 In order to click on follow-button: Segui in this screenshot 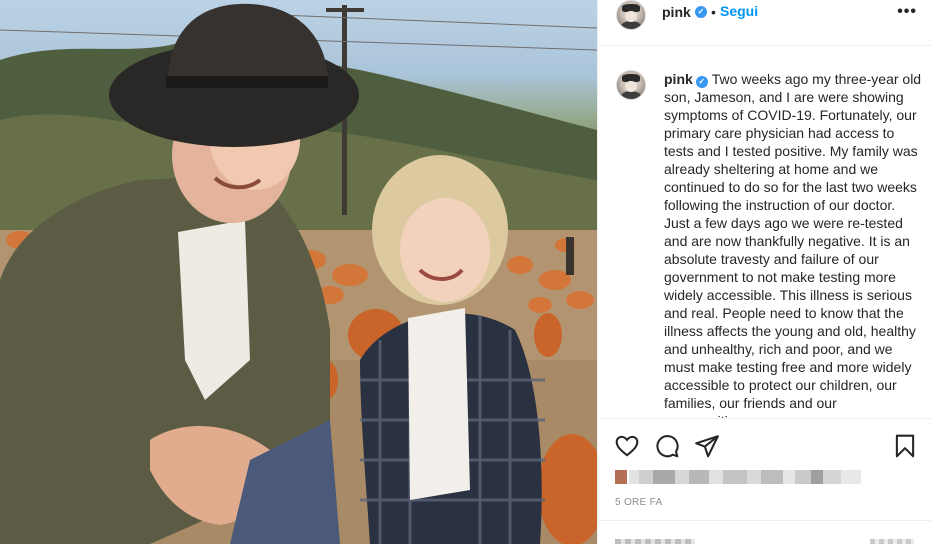, I will do `click(739, 11)`.